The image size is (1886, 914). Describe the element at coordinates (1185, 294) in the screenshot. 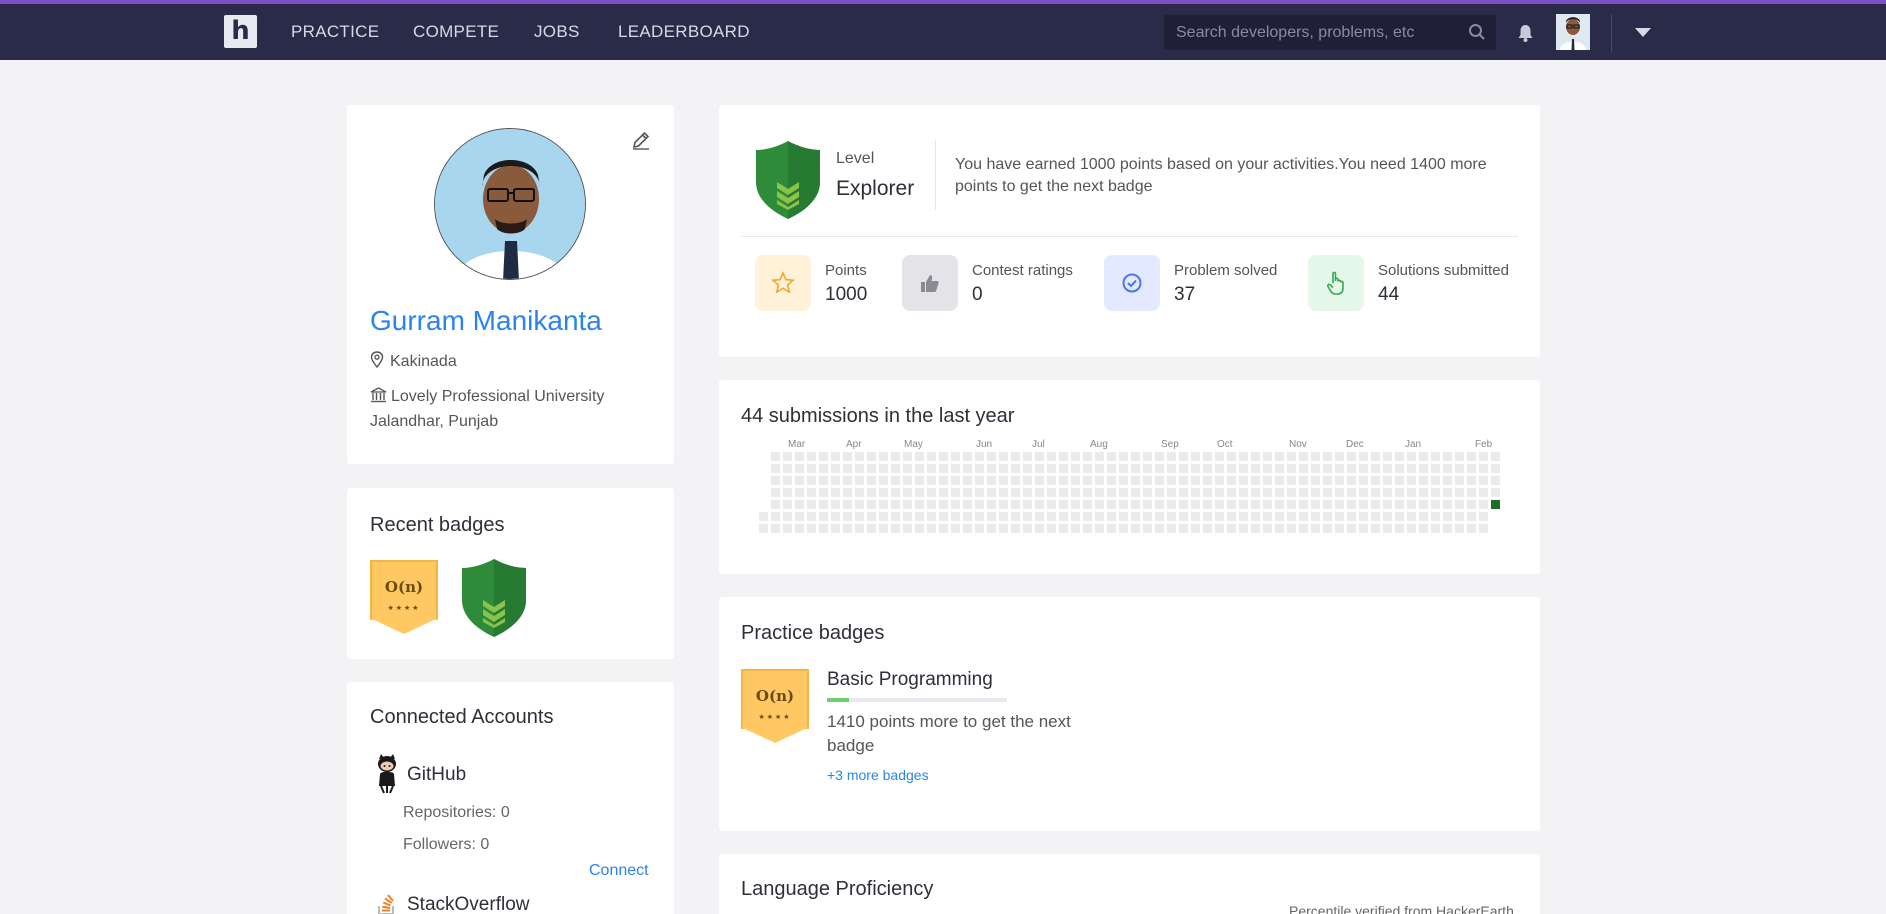

I see `problems-solved-value: 37` at that location.